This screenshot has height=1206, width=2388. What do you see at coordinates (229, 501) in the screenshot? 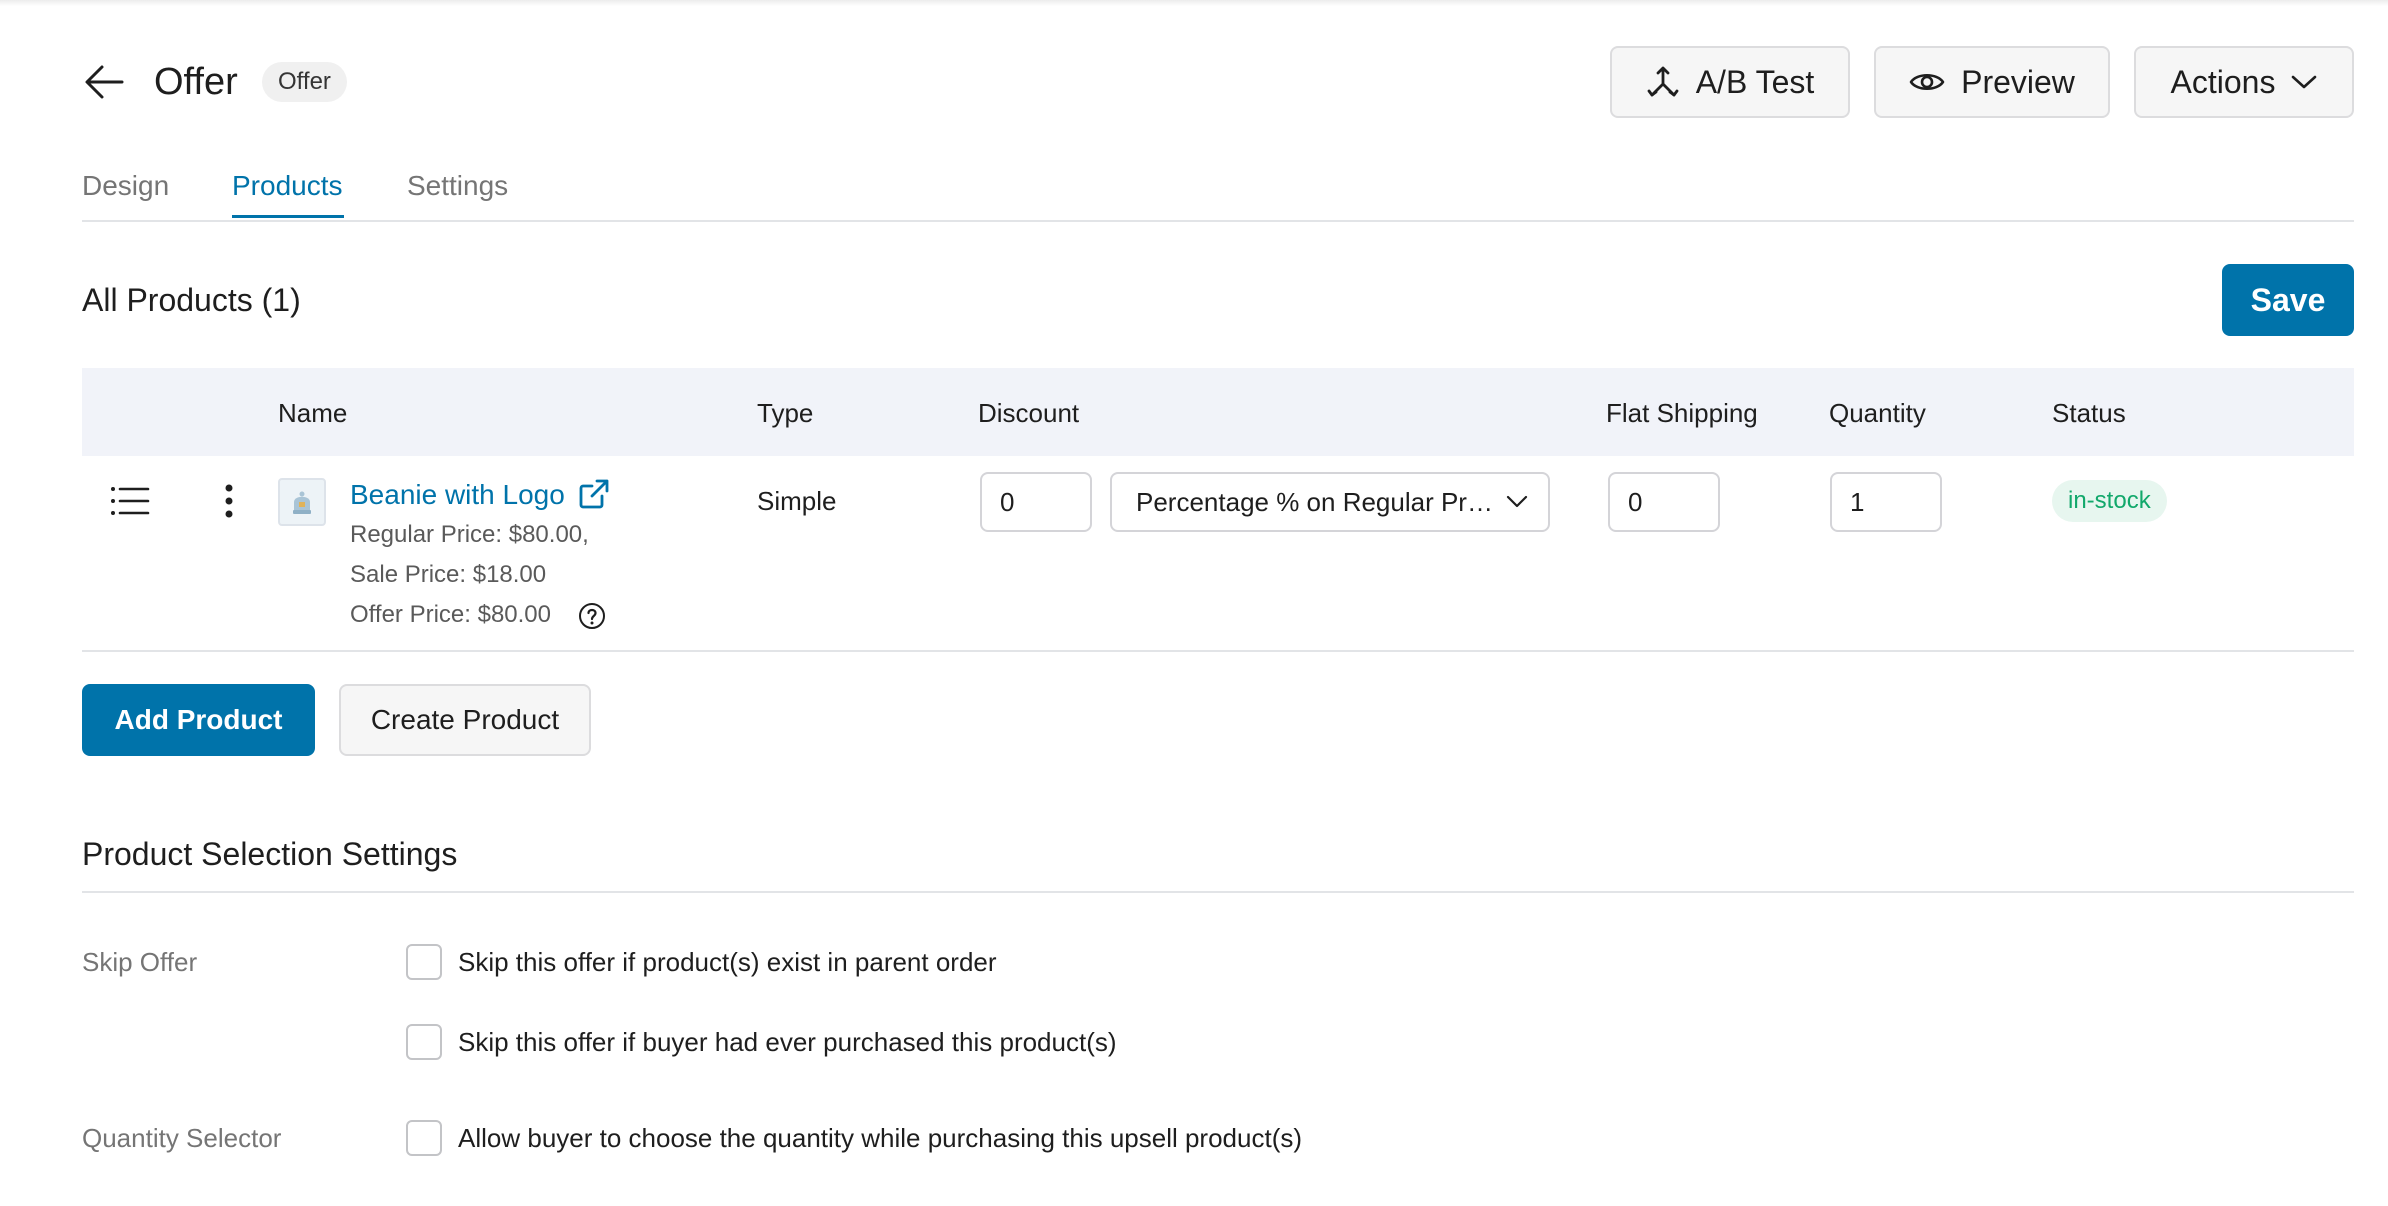
I see `kebab-menu-icon` at bounding box center [229, 501].